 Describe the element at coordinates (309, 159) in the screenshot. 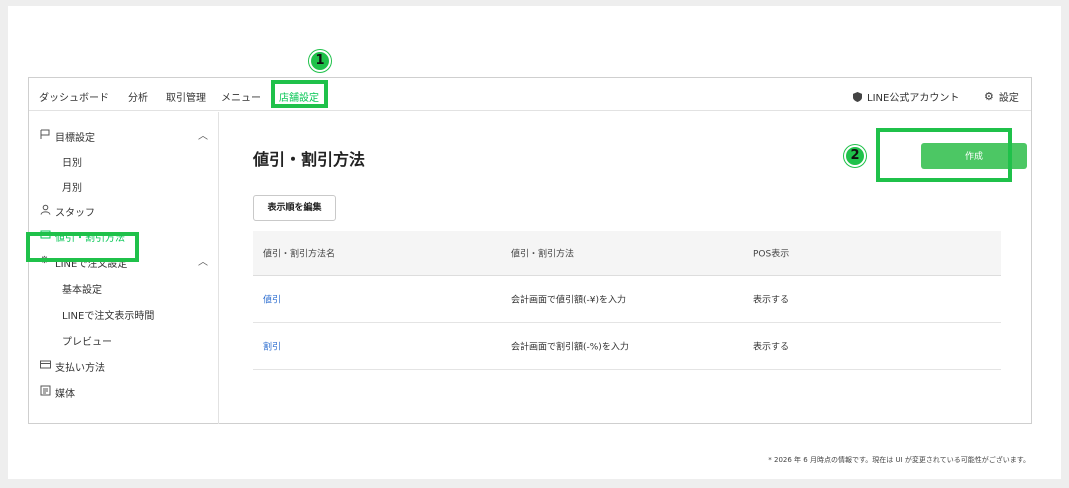

I see `page-title: 値引・割引方法` at that location.